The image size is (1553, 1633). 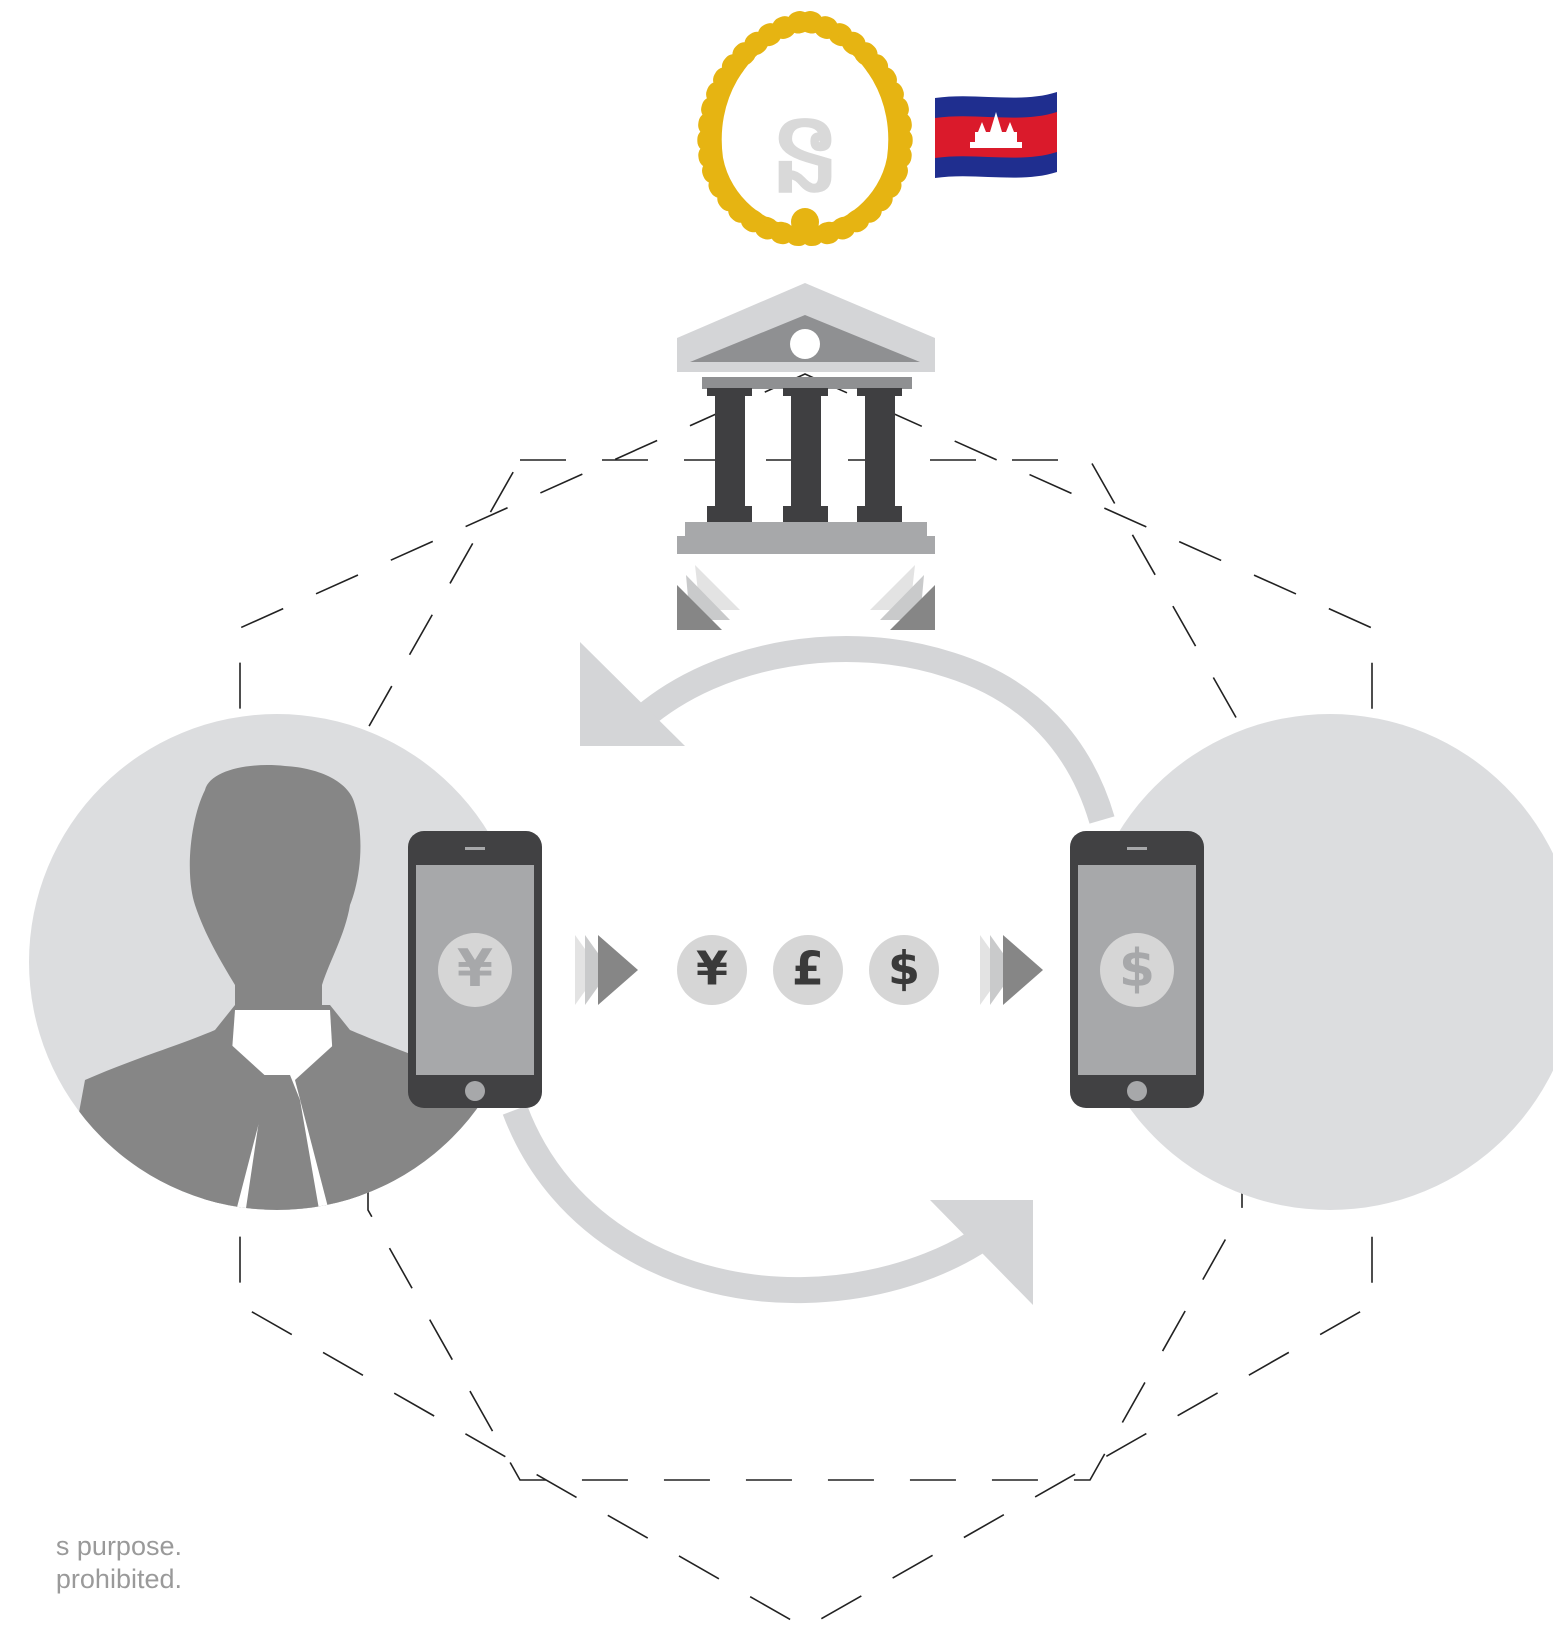 I want to click on coin-dollar-symbol: $, so click(x=904, y=969).